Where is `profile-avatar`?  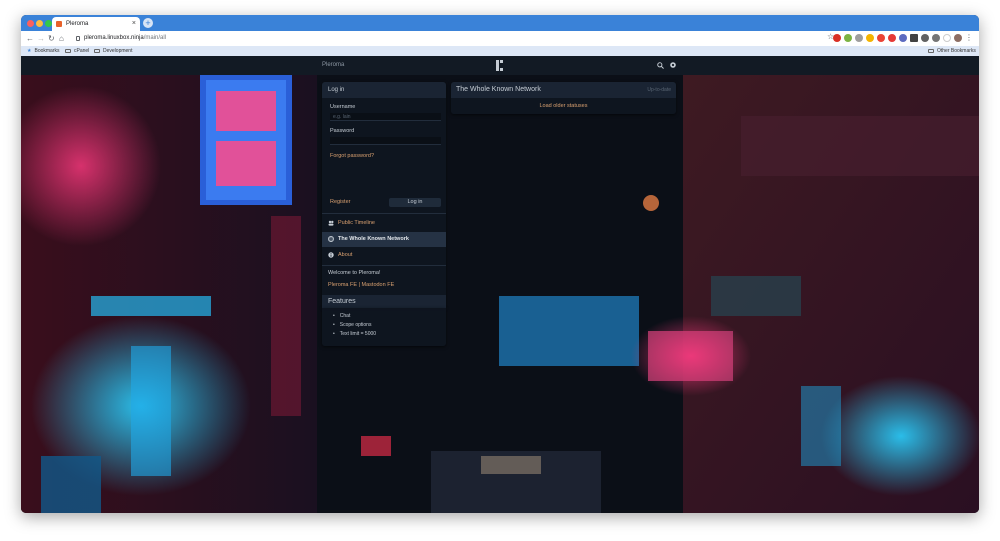 profile-avatar is located at coordinates (958, 38).